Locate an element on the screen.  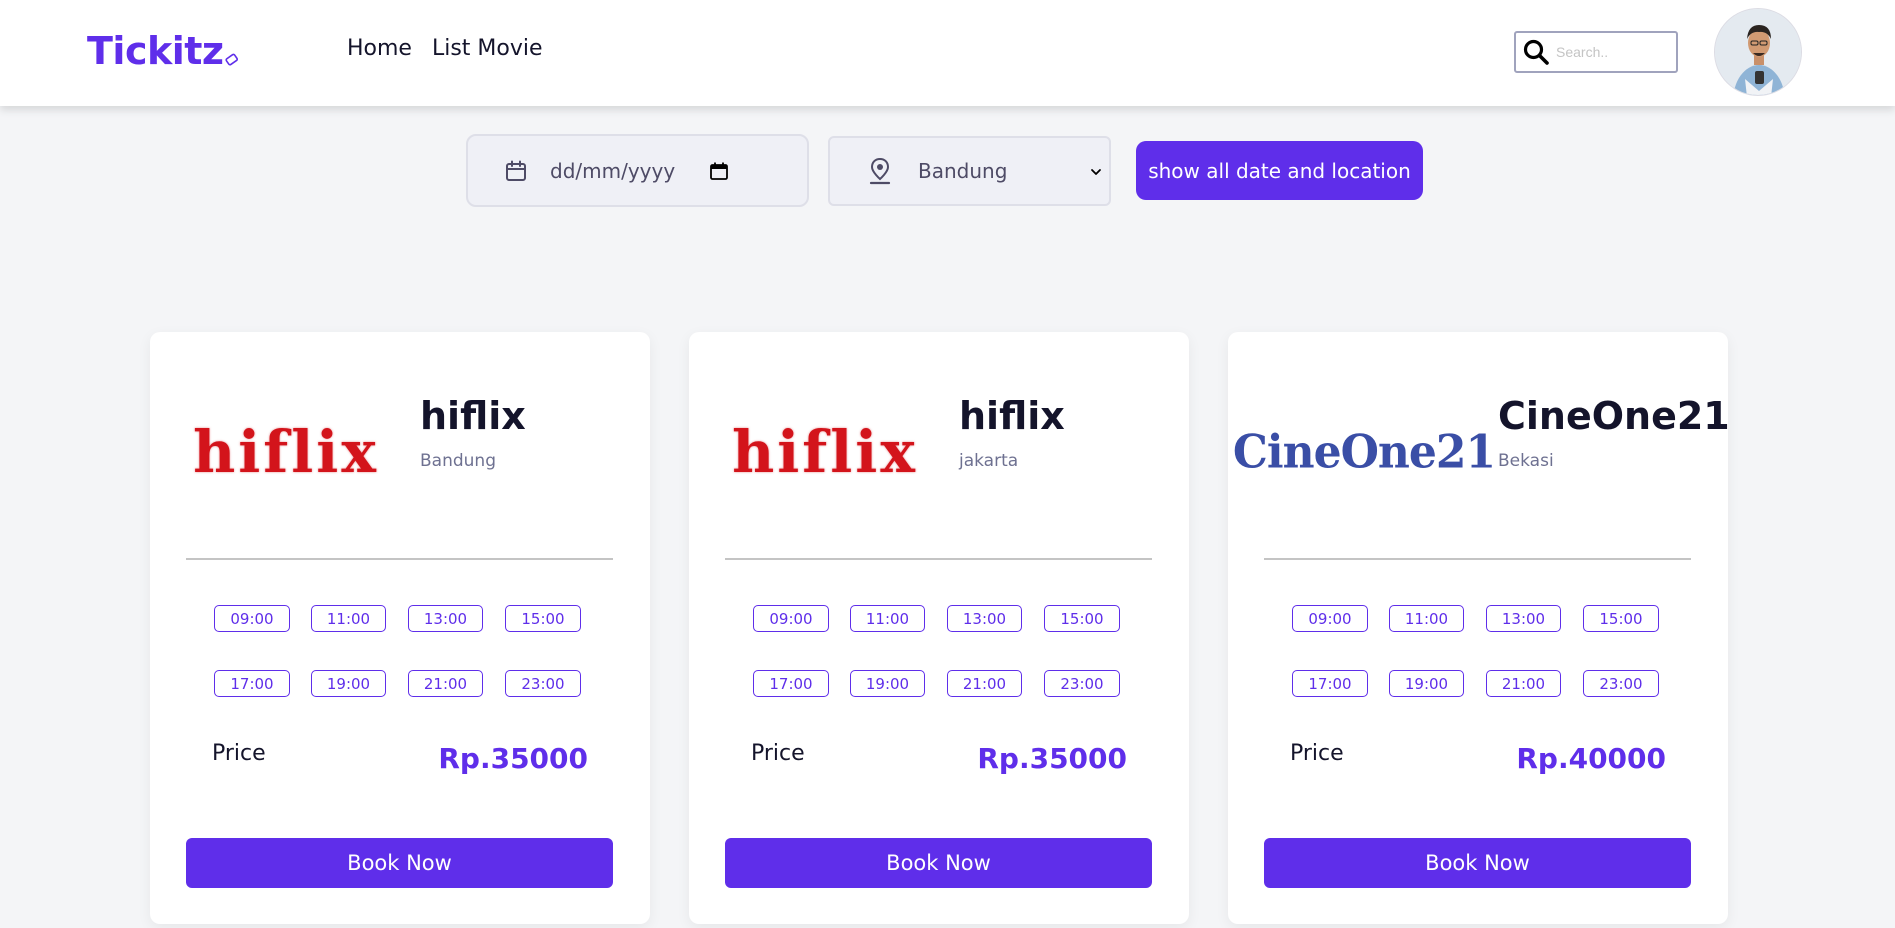
cinema-location: Bandung is located at coordinates (458, 461).